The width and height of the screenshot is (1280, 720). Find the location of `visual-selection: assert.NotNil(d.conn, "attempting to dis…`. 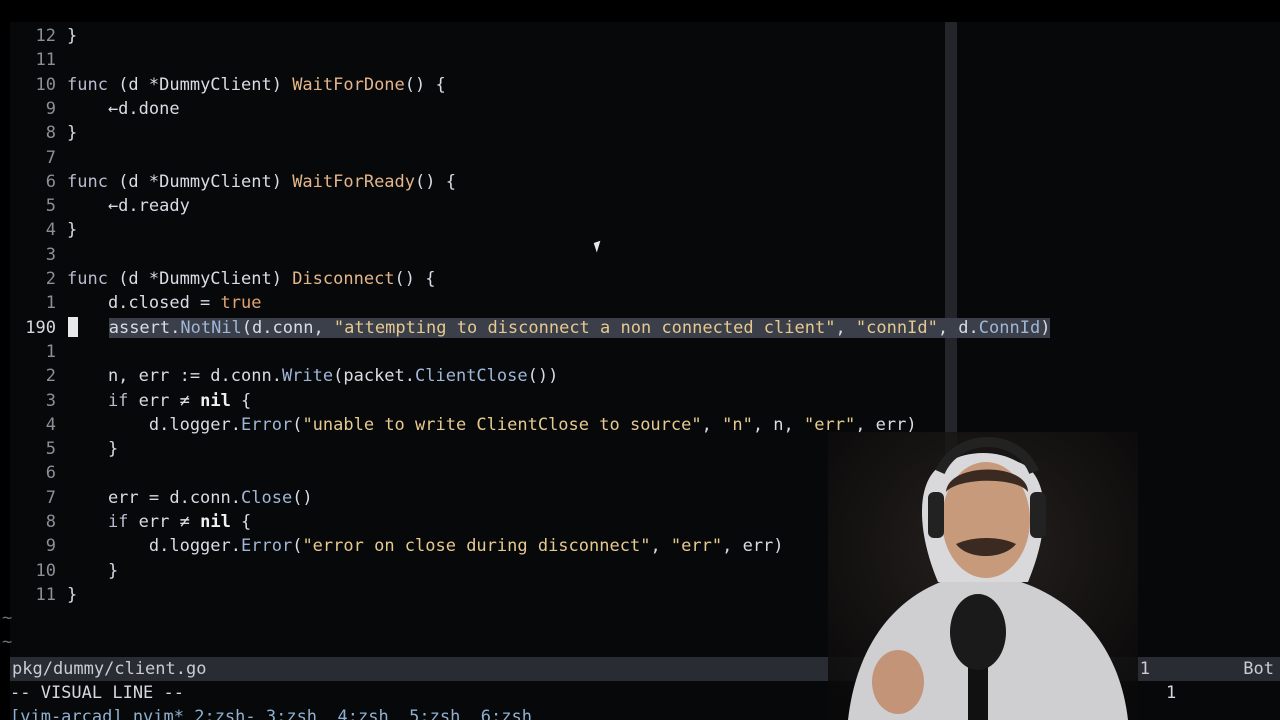

visual-selection: assert.NotNil(d.conn, "attempting to dis… is located at coordinates (579, 327).